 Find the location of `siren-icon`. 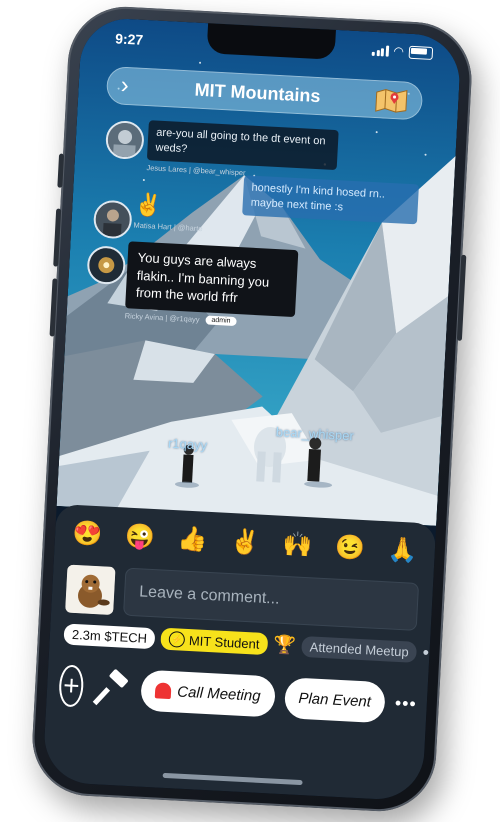

siren-icon is located at coordinates (163, 691).